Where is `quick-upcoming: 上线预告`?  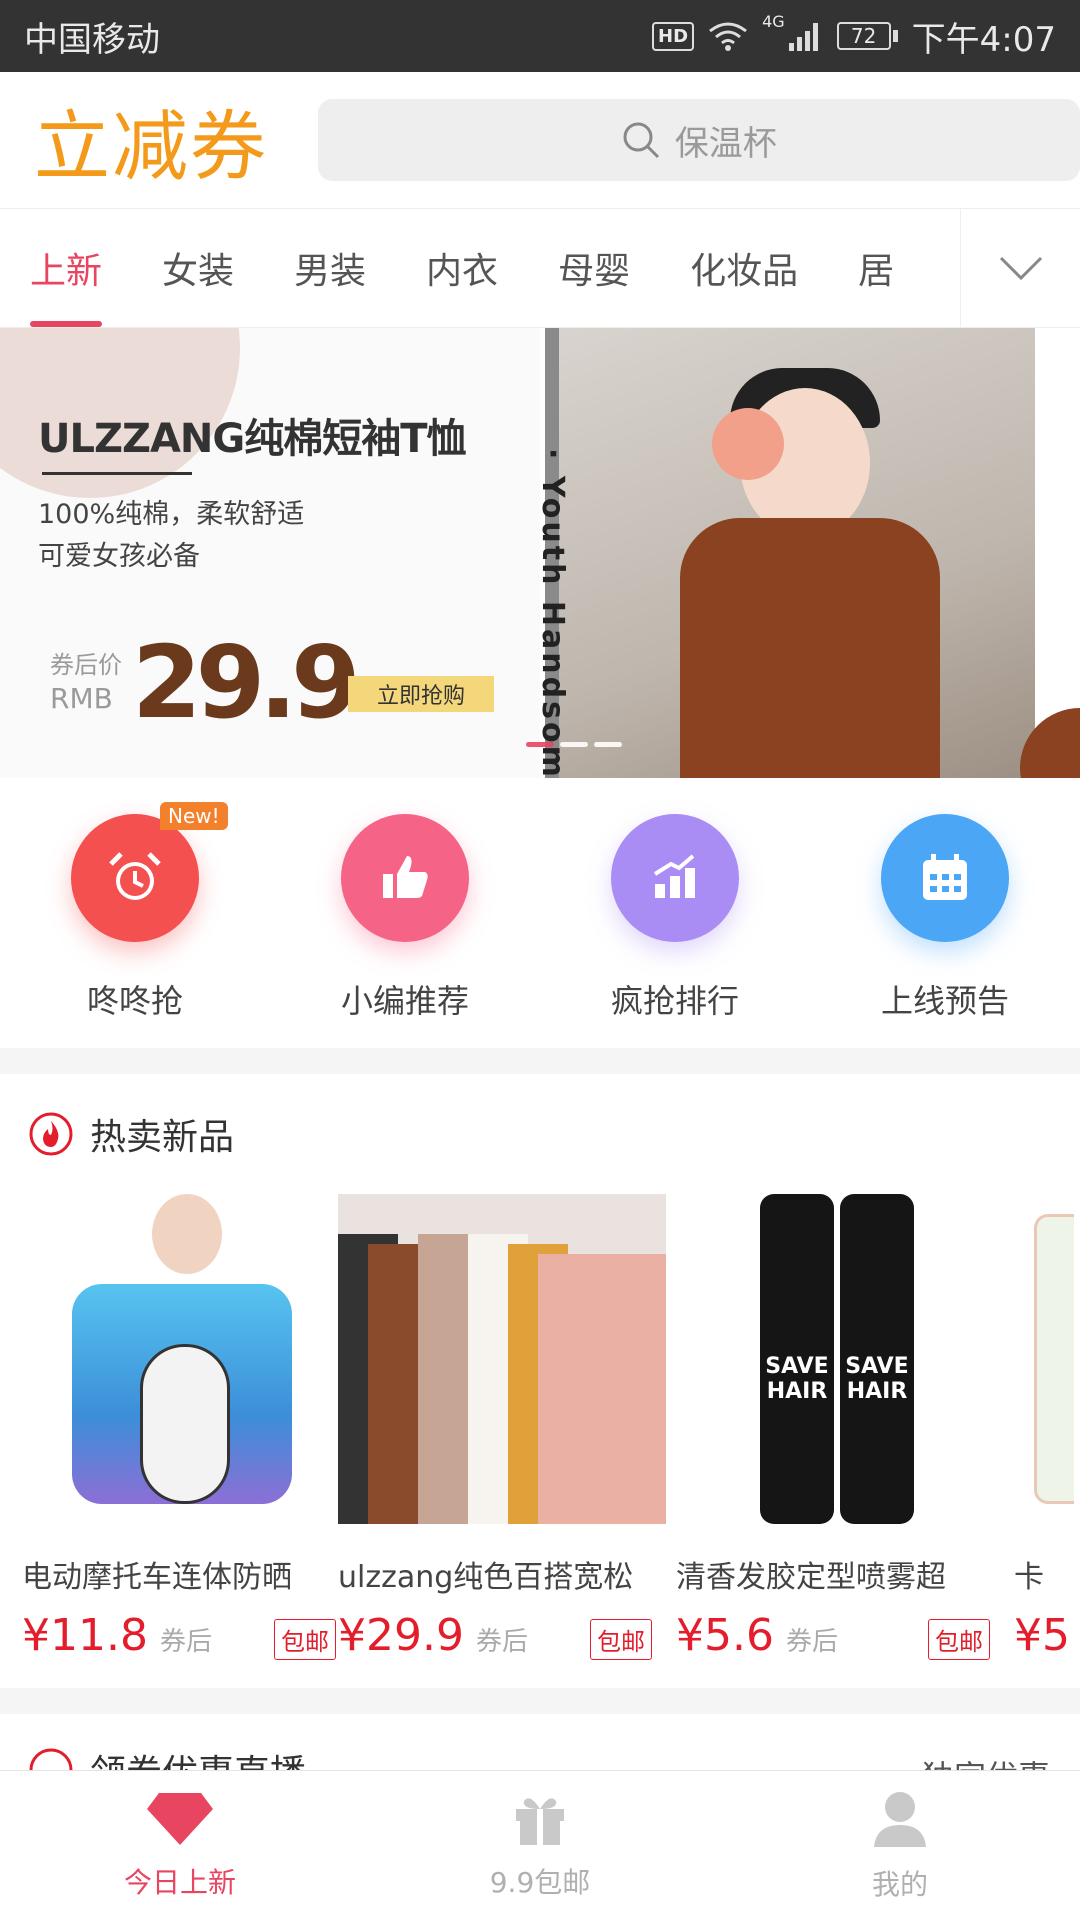 quick-upcoming: 上线预告 is located at coordinates (945, 913).